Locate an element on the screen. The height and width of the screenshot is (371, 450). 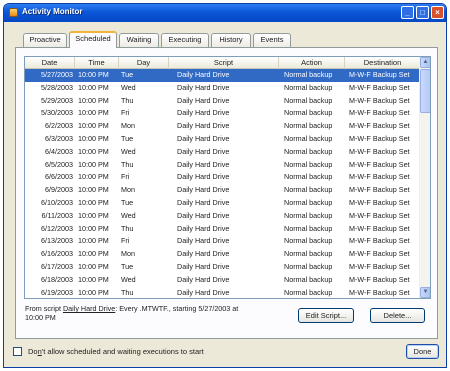
tab-scheduled: Scheduled is located at coordinates (93, 39).